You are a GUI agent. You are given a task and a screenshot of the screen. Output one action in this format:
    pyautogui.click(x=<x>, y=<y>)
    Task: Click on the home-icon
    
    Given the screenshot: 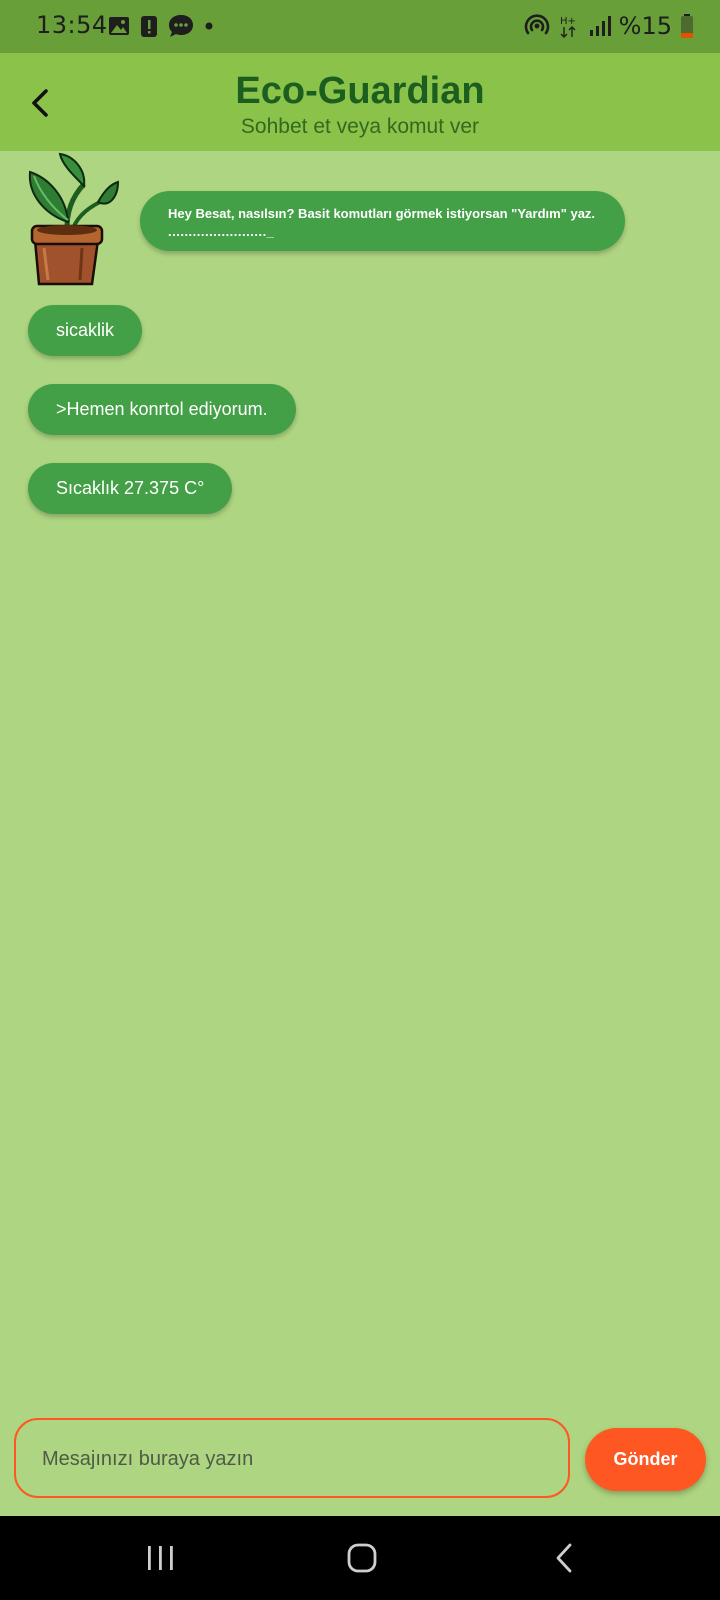 What is the action you would take?
    pyautogui.click(x=362, y=1558)
    